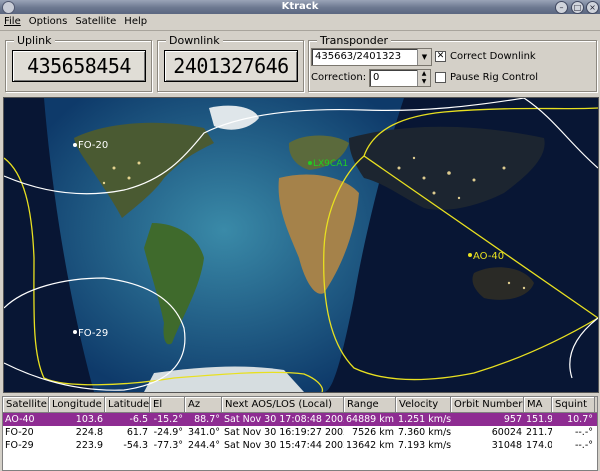 The image size is (600, 471). What do you see at coordinates (494, 77) in the screenshot?
I see `pause-rig-control-label: Pause Rig Control` at bounding box center [494, 77].